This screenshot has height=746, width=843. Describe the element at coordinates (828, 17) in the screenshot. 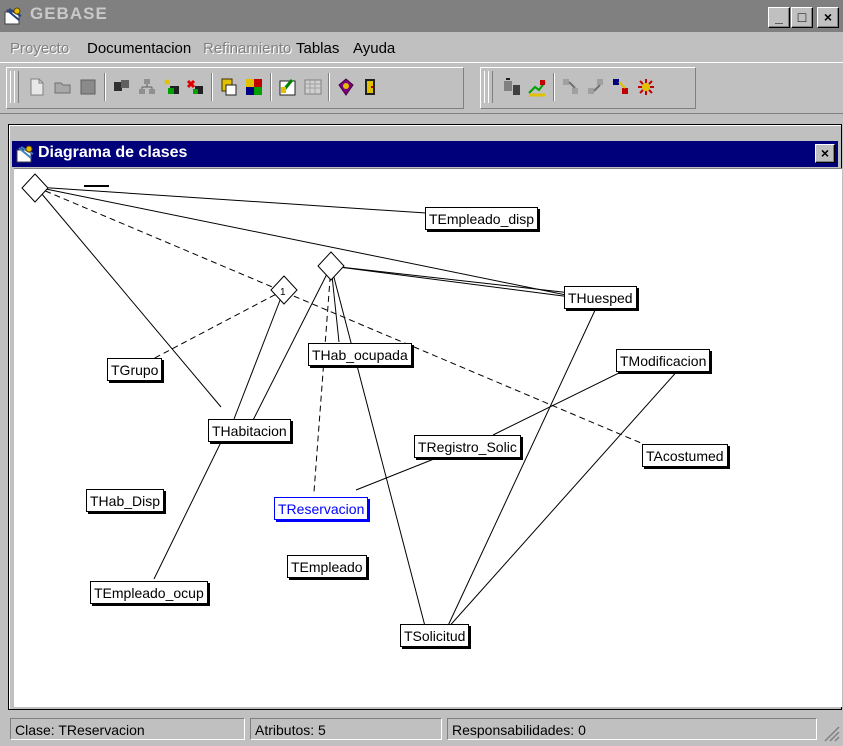

I see `close-button: ×` at that location.